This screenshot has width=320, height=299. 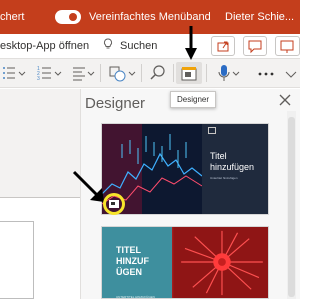 I want to click on comments-button, so click(x=255, y=46).